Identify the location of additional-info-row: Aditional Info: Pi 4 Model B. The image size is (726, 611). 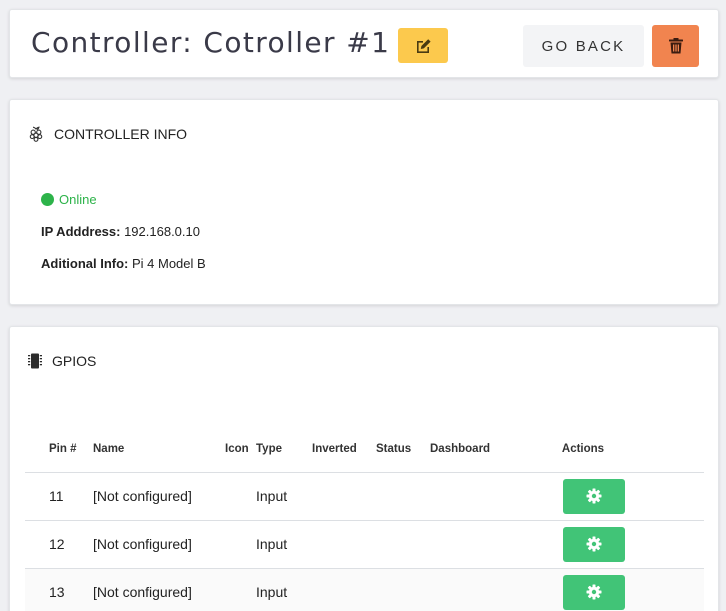
(123, 263).